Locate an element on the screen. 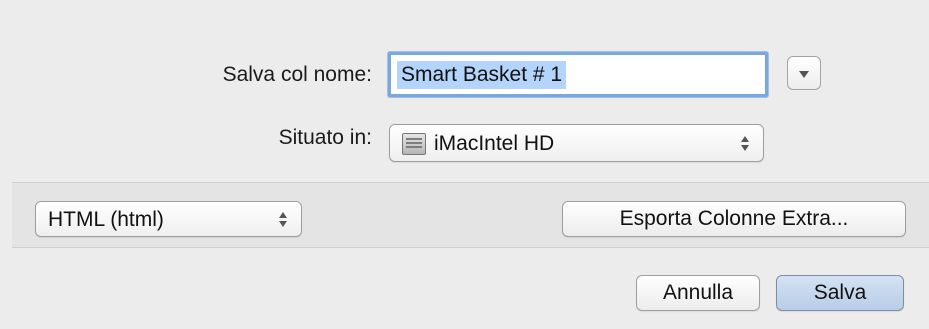 The height and width of the screenshot is (329, 929). hard-drive-icon is located at coordinates (414, 144).